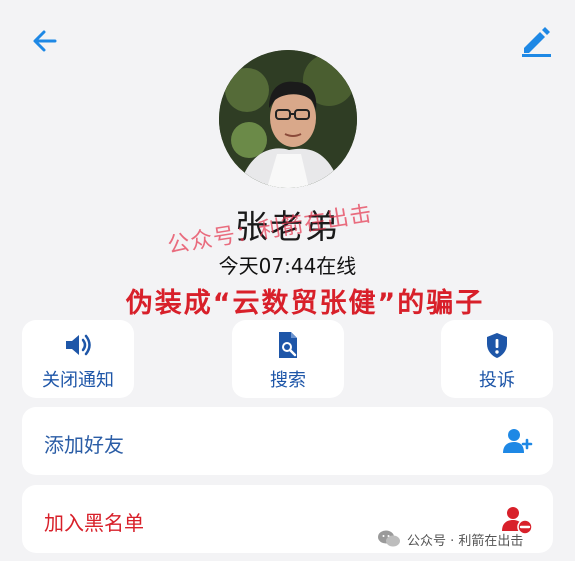 The height and width of the screenshot is (561, 575). I want to click on report-button: 投诉, so click(497, 359).